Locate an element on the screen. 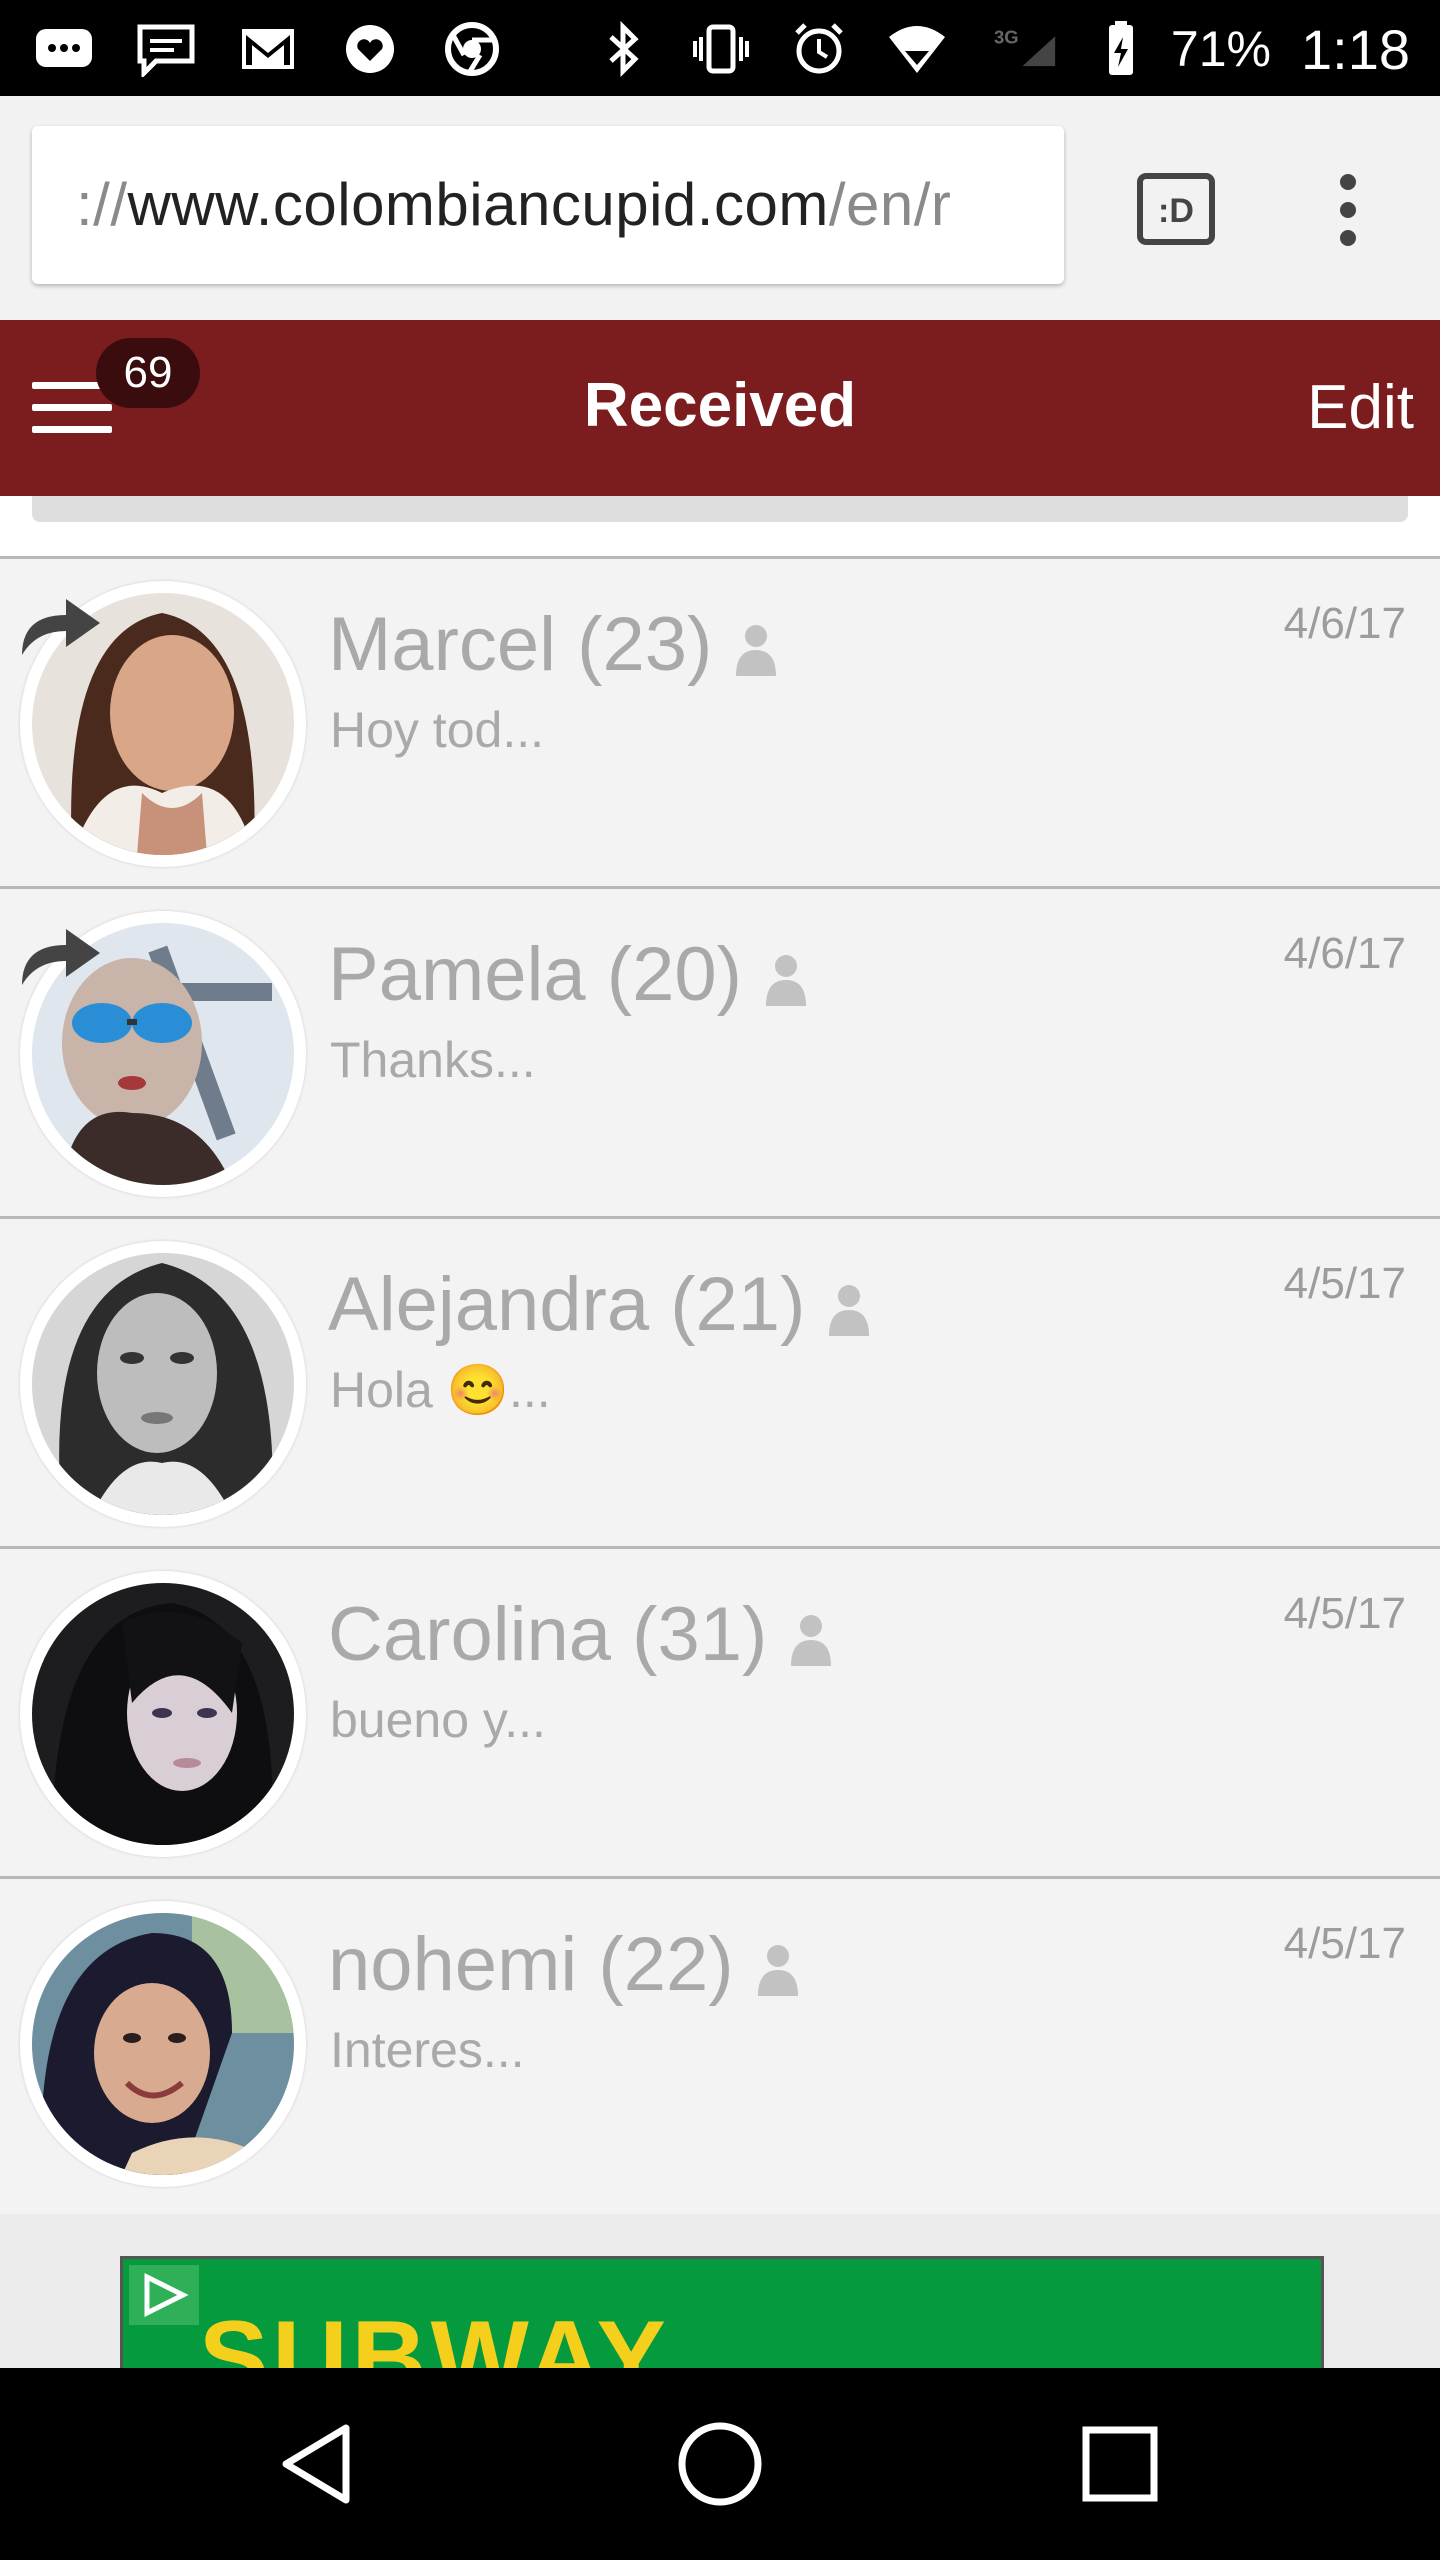  battery-icon is located at coordinates (1121, 49).